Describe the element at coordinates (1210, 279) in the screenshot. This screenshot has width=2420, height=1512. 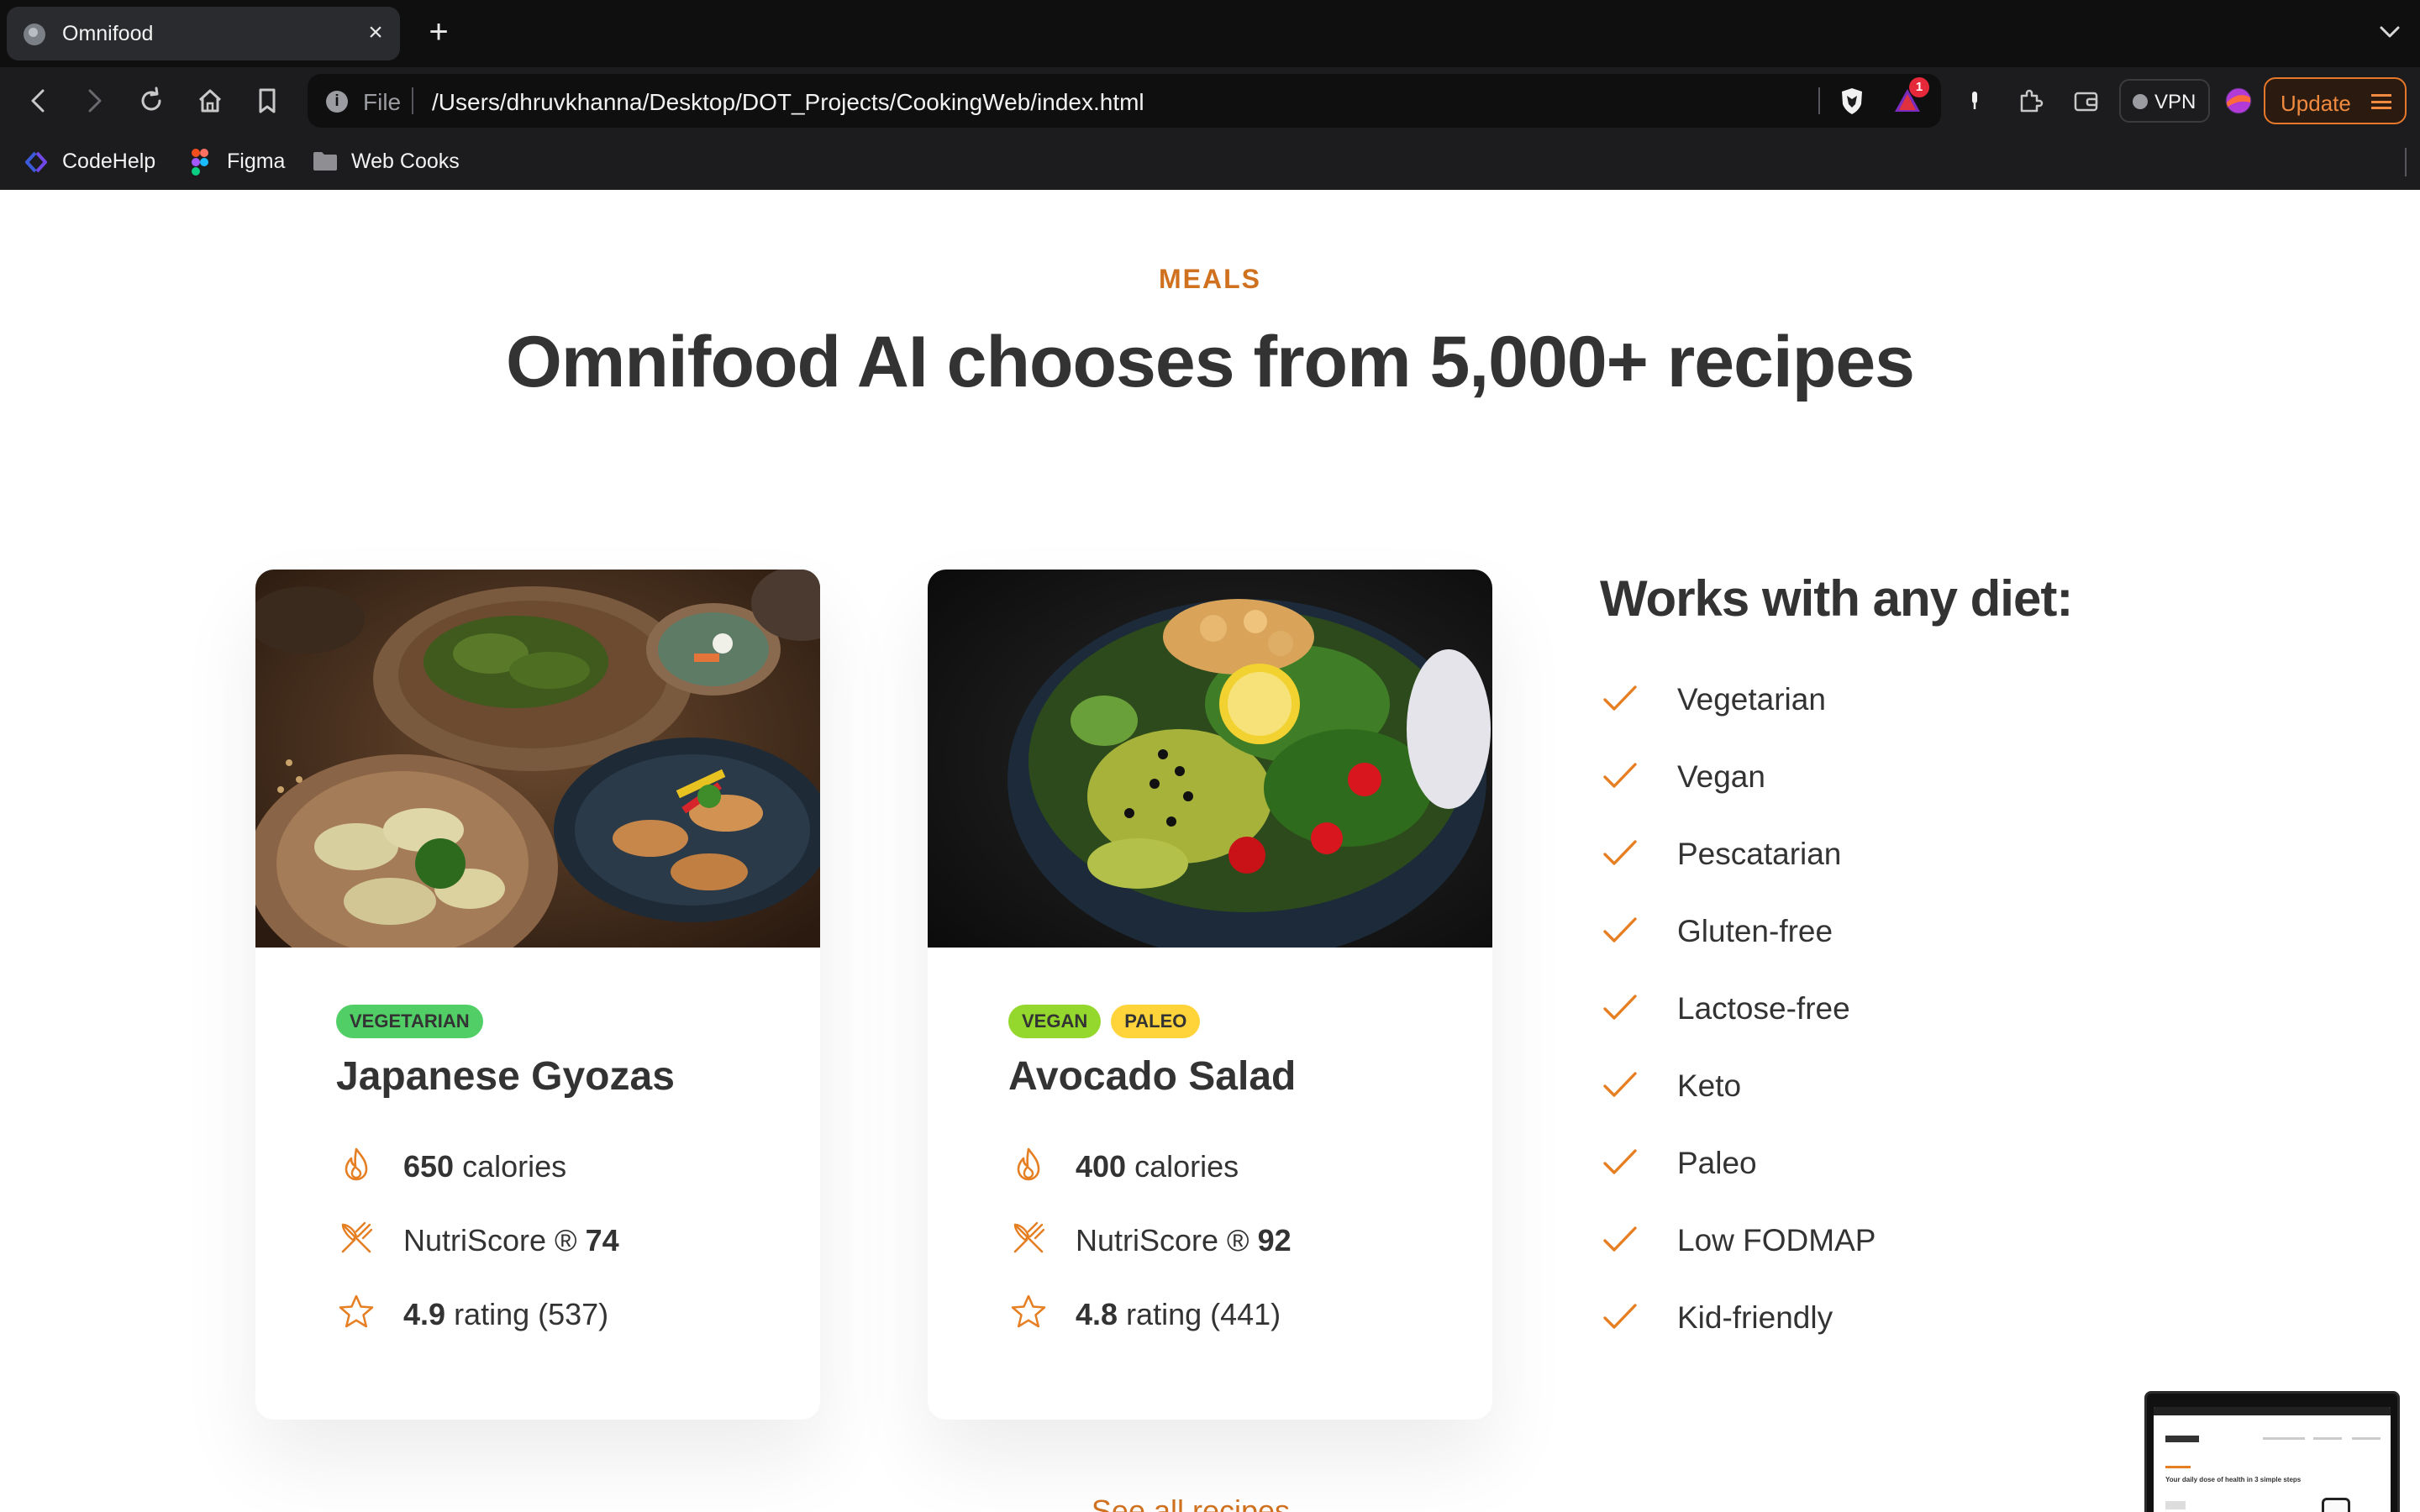
I see `section-subheading: MEALS` at that location.